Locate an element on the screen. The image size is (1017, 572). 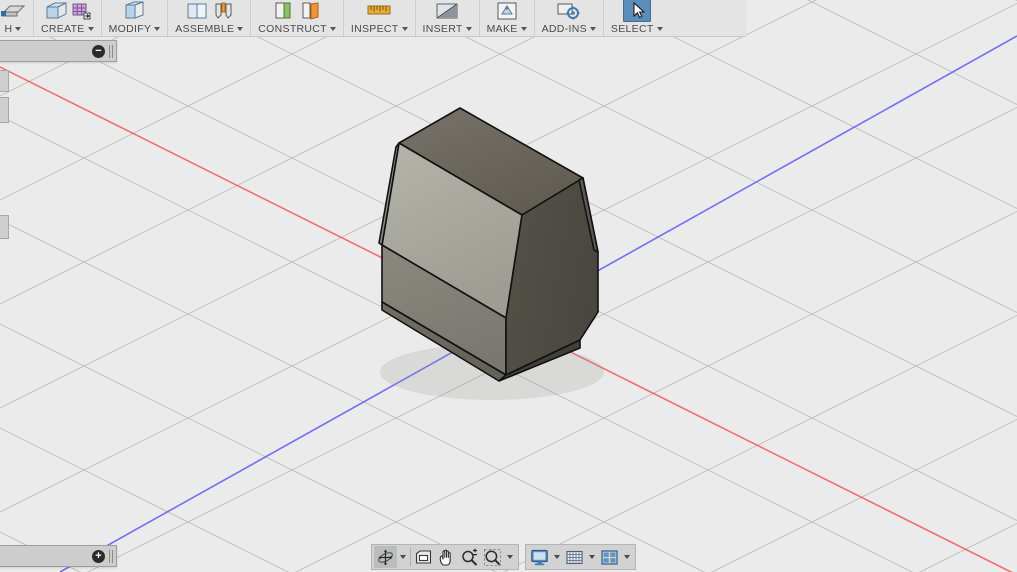
scripts-addins-icon is located at coordinates (569, 11).